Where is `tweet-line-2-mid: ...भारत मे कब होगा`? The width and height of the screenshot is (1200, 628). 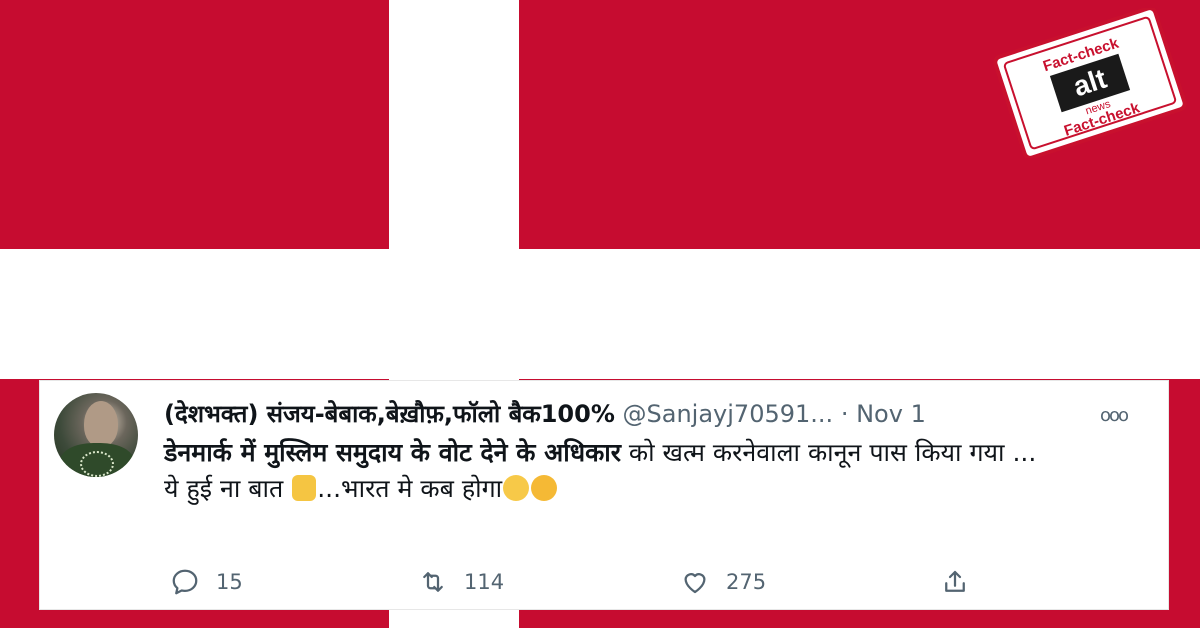
tweet-line-2-mid: ...भारत मे कब होगा is located at coordinates (410, 488).